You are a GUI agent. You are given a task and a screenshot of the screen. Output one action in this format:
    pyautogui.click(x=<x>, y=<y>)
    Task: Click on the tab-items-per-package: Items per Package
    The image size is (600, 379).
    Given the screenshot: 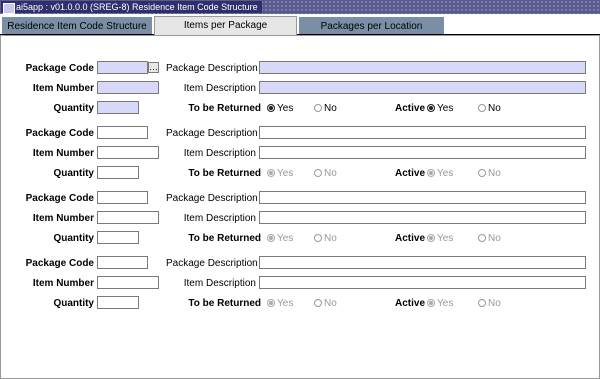 What is the action you would take?
    pyautogui.click(x=225, y=25)
    